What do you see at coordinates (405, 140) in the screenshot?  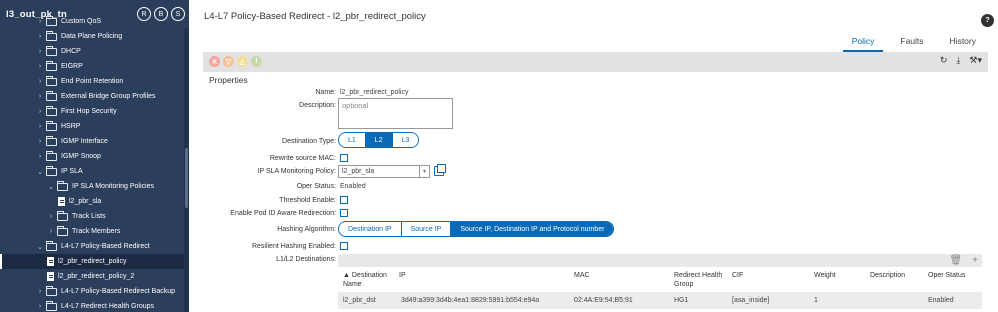 I see `destination-type-l3: L3` at bounding box center [405, 140].